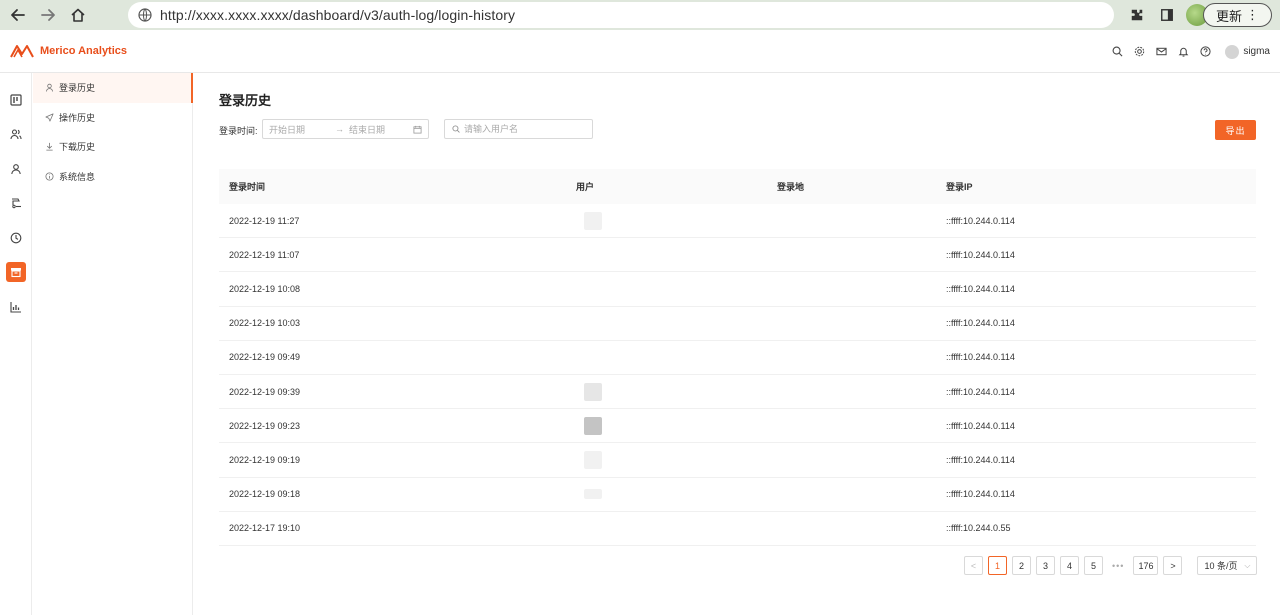 The height and width of the screenshot is (615, 1280). Describe the element at coordinates (112, 147) in the screenshot. I see `menu-item-download-history: 下载历史` at that location.